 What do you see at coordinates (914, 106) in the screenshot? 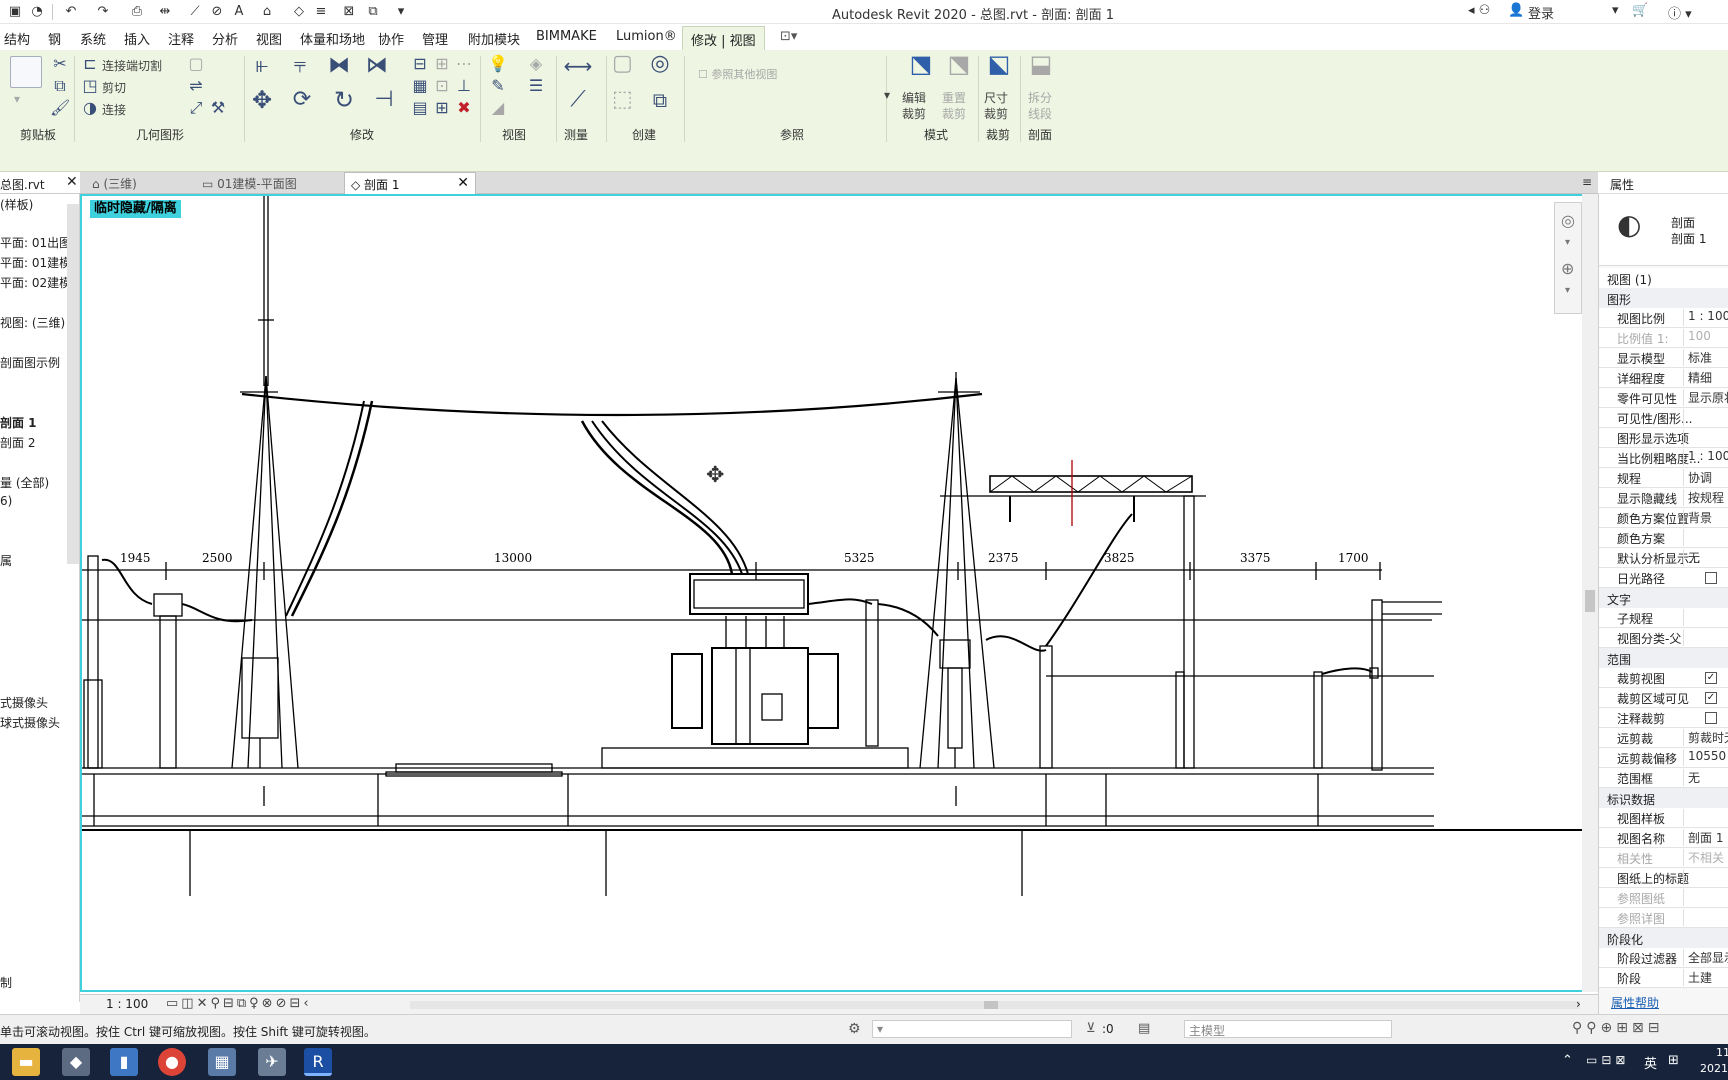
I see `edit-crop-button: 编辑 裁剪` at bounding box center [914, 106].